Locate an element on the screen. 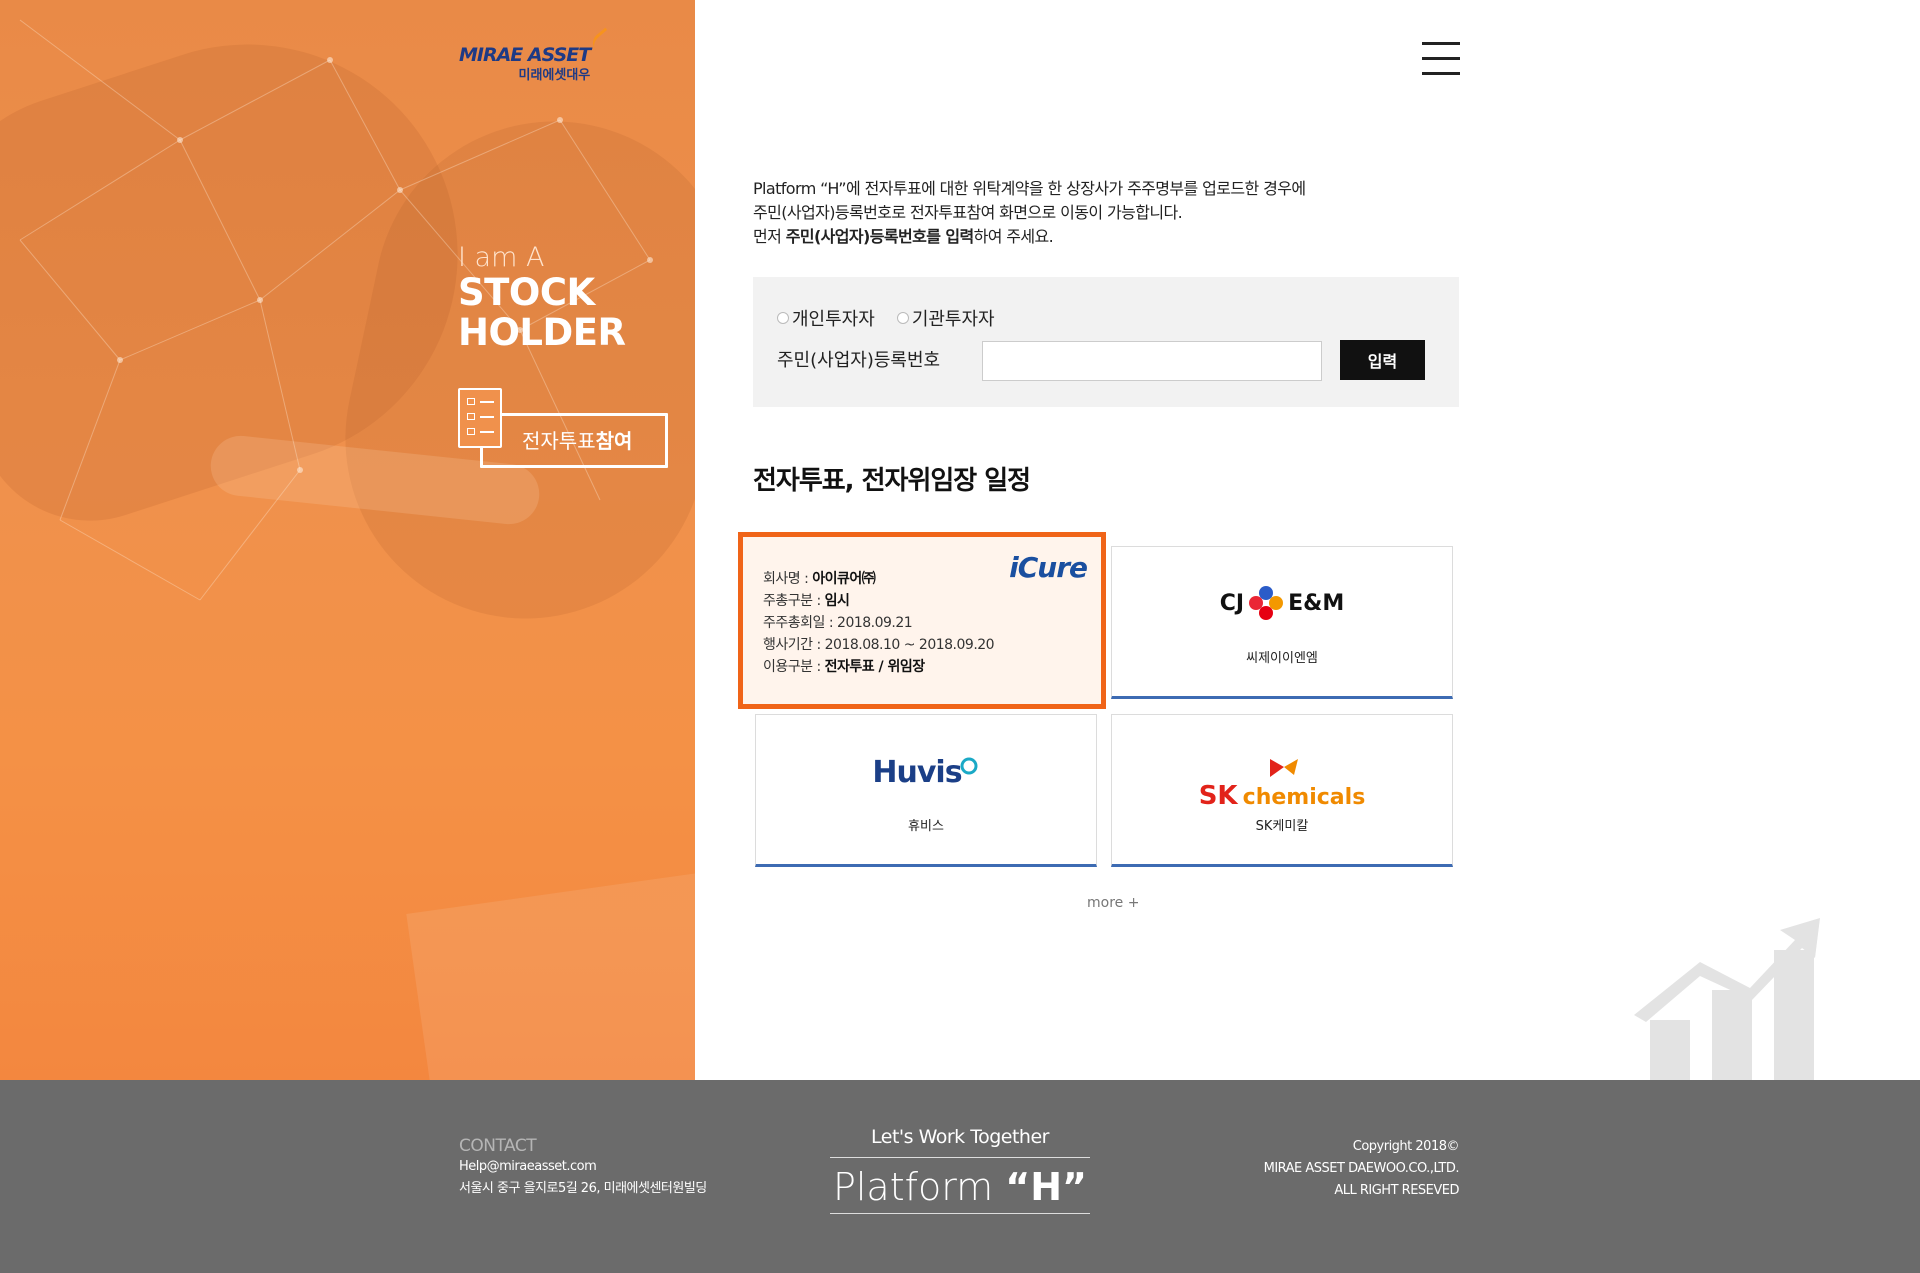 The height and width of the screenshot is (1273, 1920). schedule-card-huvis: Huvis 휴비스 is located at coordinates (926, 790).